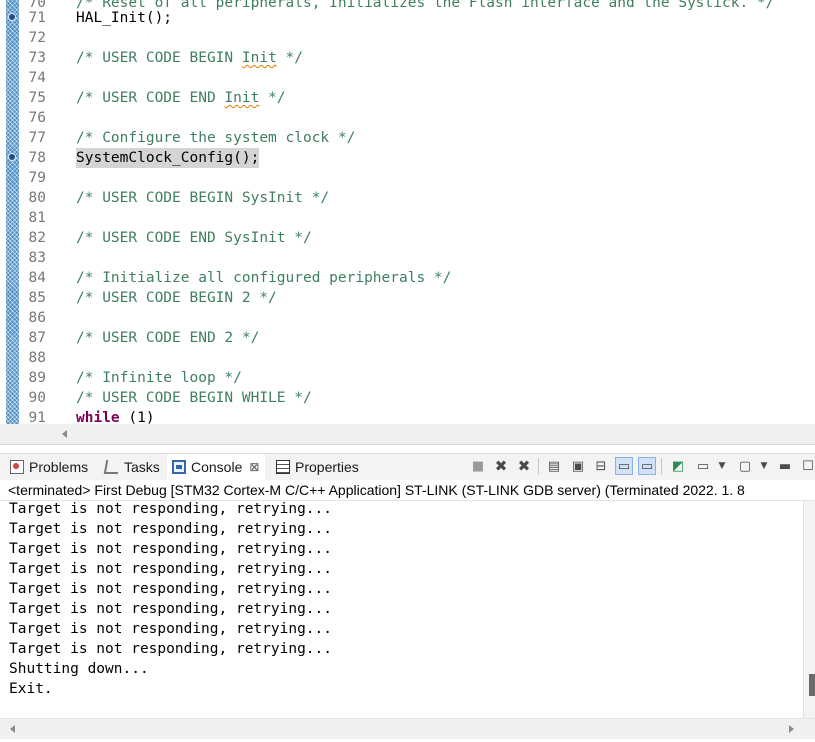 This screenshot has width=815, height=742. Describe the element at coordinates (407, 178) in the screenshot. I see `code-line: 79` at that location.